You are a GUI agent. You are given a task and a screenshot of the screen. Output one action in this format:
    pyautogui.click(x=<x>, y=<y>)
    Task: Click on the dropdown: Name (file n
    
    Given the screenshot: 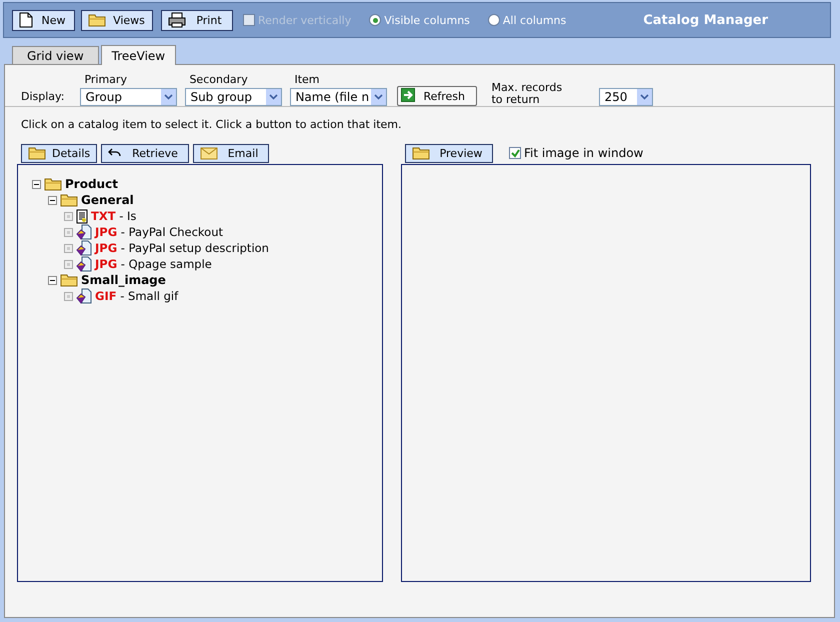 What is the action you would take?
    pyautogui.click(x=339, y=97)
    